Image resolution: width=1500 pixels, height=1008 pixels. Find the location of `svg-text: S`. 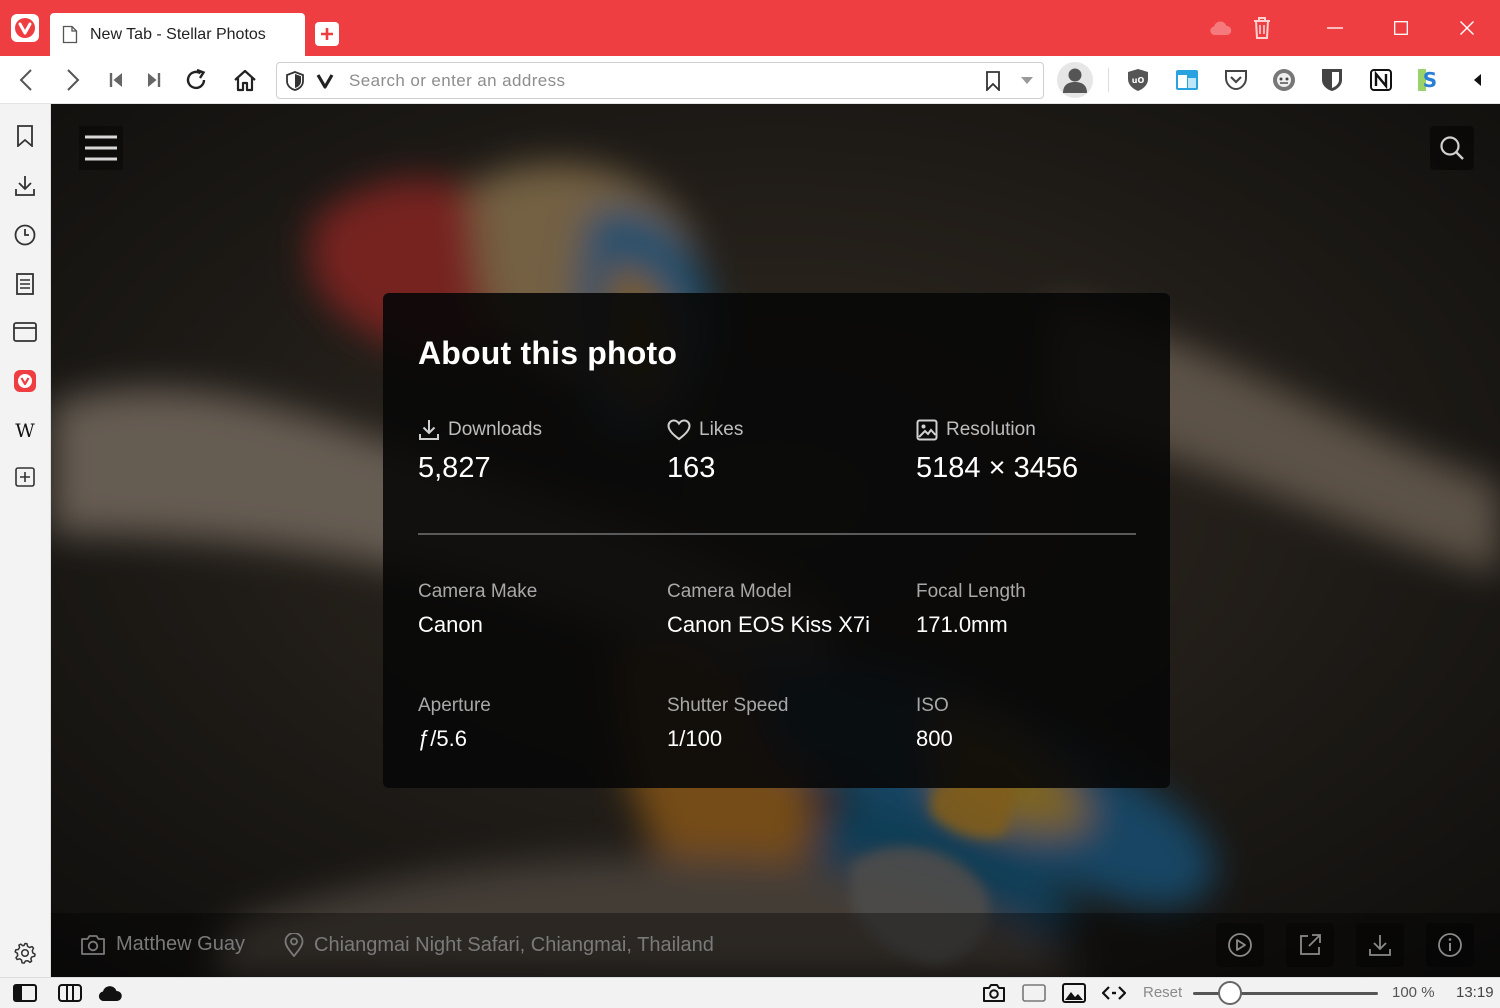

svg-text: S is located at coordinates (1430, 80).